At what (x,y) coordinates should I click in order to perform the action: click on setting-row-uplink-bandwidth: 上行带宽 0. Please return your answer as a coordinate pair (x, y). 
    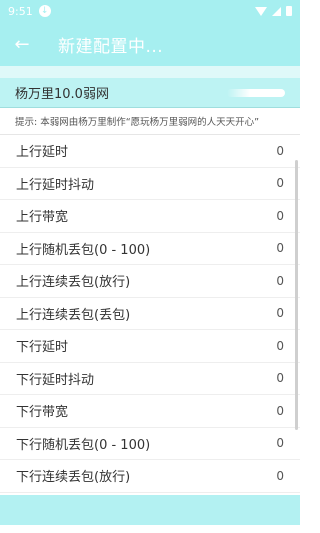
    Looking at the image, I should click on (150, 216).